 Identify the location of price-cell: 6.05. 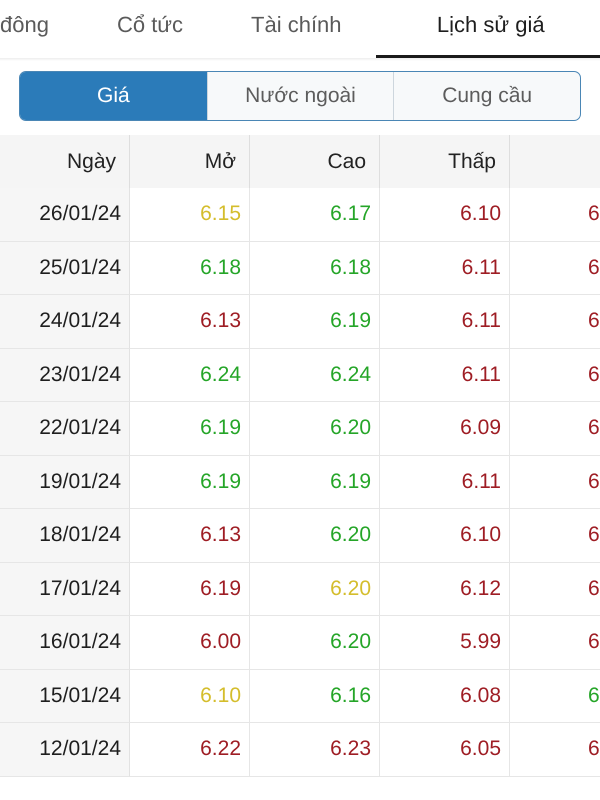
(445, 749).